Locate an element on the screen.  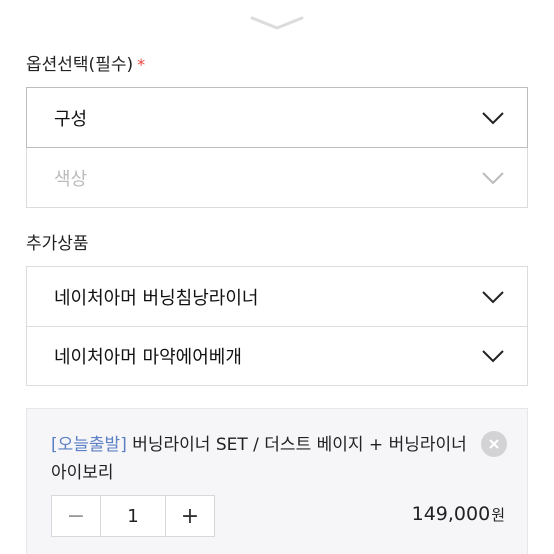
collapse-handle is located at coordinates (277, 23).